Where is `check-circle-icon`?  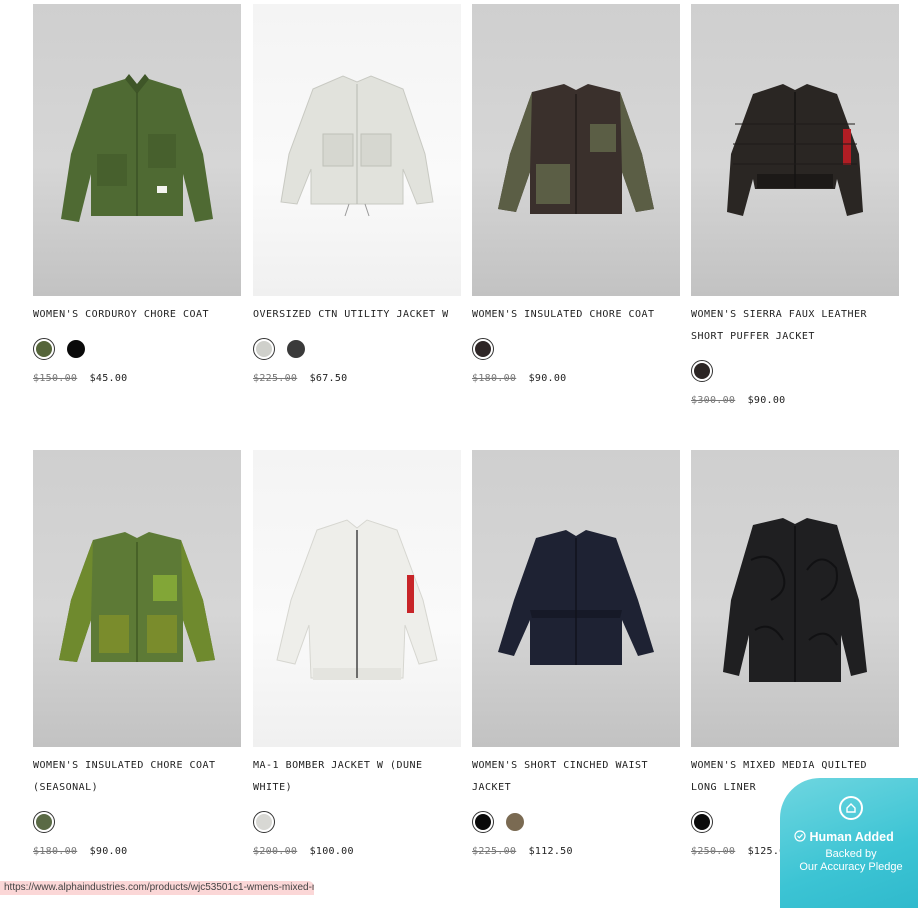 check-circle-icon is located at coordinates (801, 837).